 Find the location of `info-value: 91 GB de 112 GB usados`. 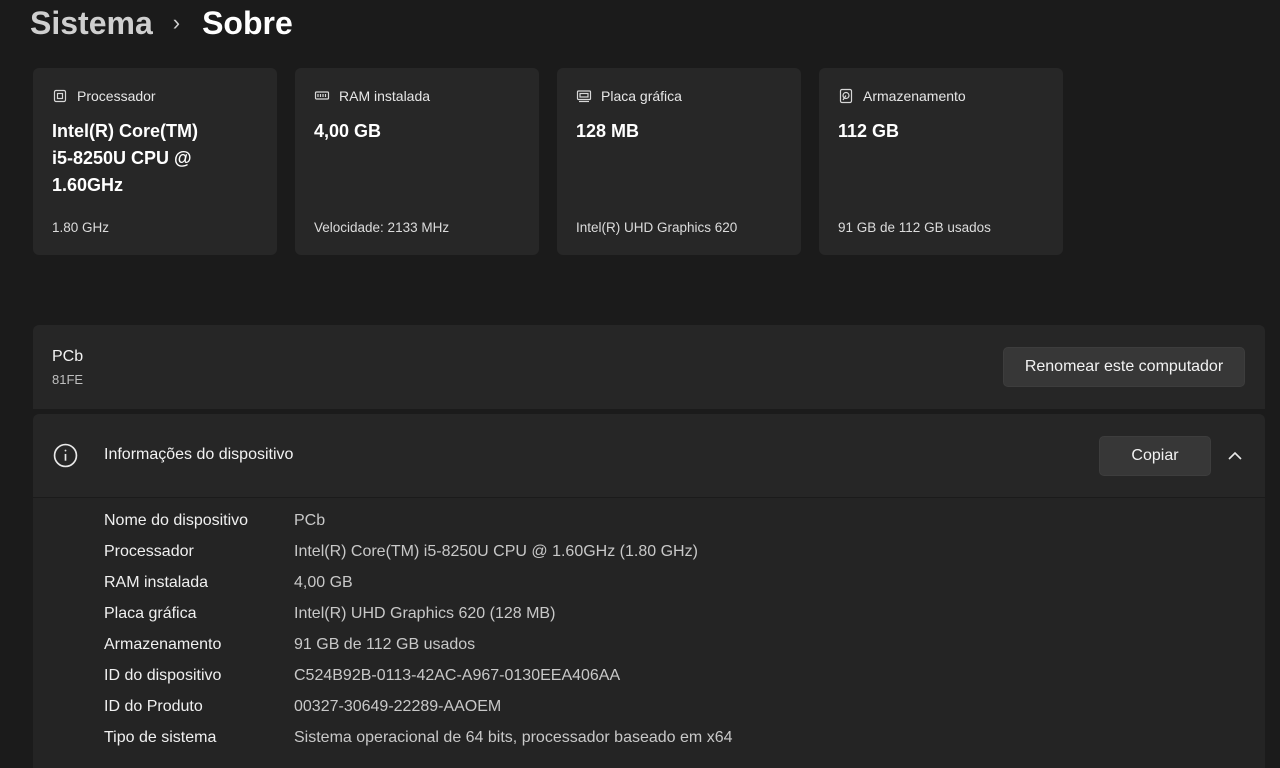

info-value: 91 GB de 112 GB usados is located at coordinates (385, 644).